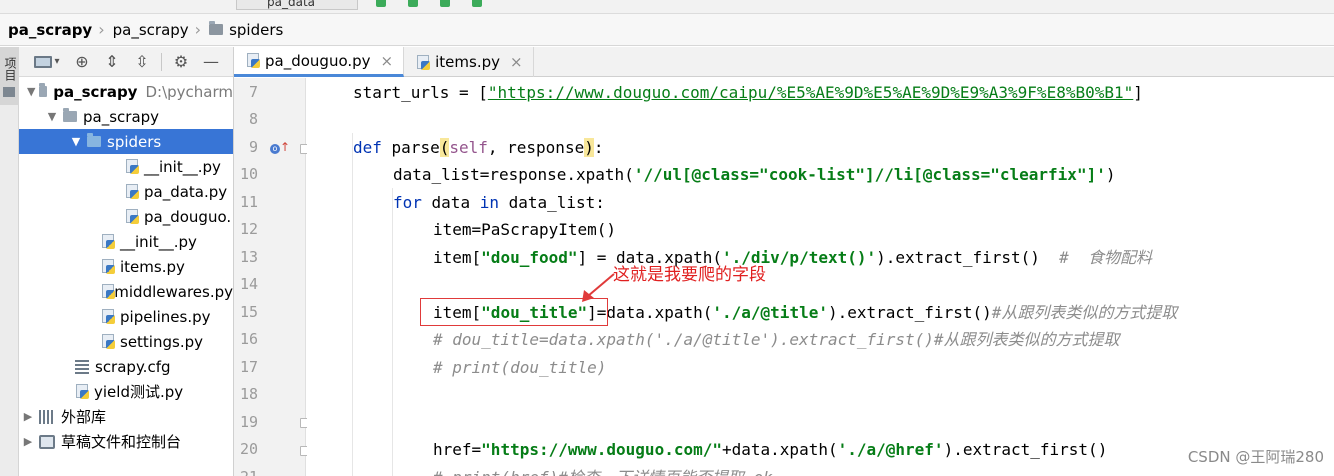 The width and height of the screenshot is (1334, 476). I want to click on tree-item-root: ▼ pa_scrapy D:\pycharm, so click(126, 91).